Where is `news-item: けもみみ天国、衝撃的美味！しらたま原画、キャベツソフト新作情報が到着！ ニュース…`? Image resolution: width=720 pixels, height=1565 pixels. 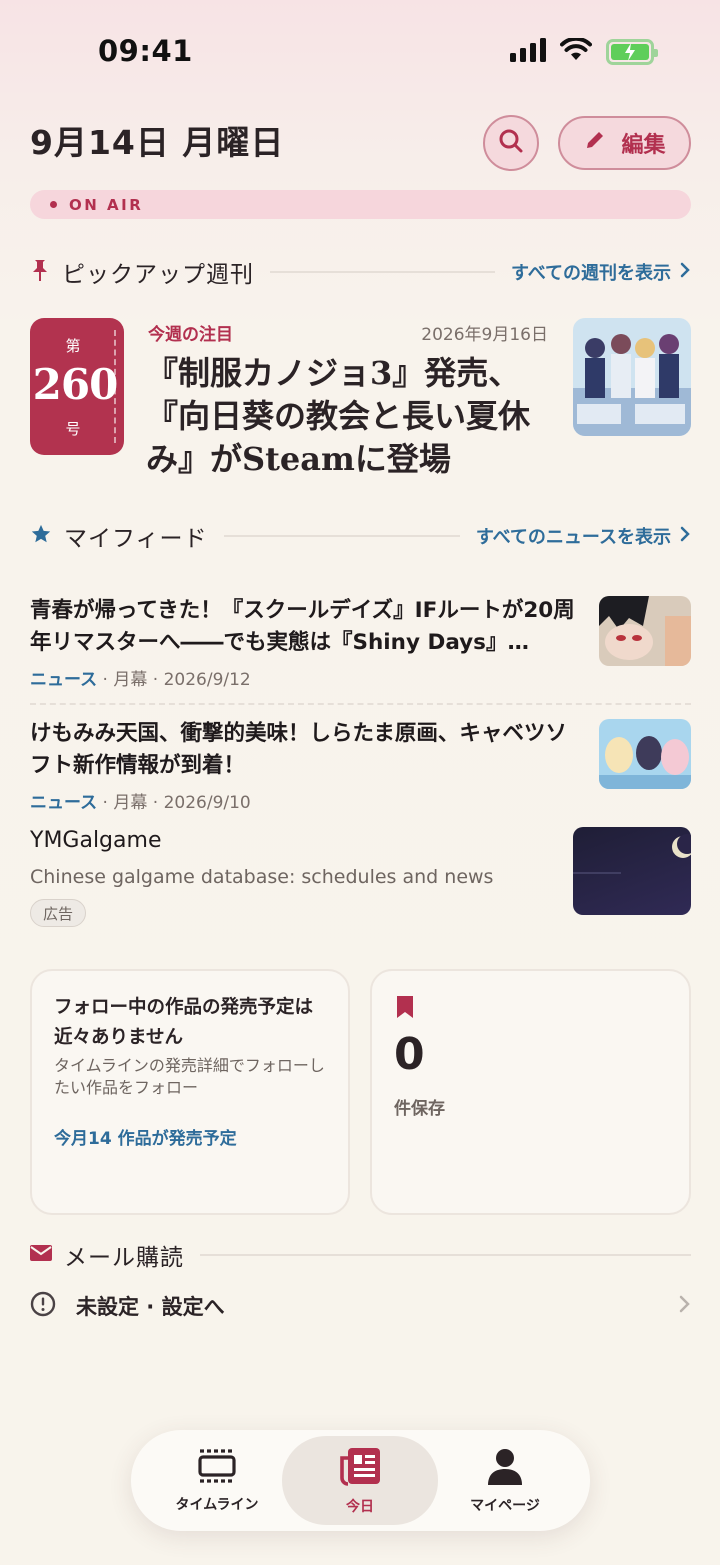
news-item: けもみみ天国、衝撃的美味！しらたま原画、キャベツソフト新作情報が到着！ ニュース… is located at coordinates (360, 765).